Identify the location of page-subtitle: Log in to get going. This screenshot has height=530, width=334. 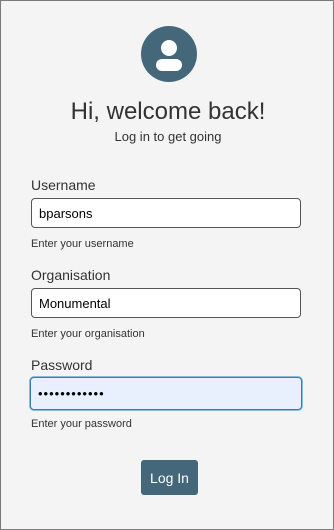
(168, 136).